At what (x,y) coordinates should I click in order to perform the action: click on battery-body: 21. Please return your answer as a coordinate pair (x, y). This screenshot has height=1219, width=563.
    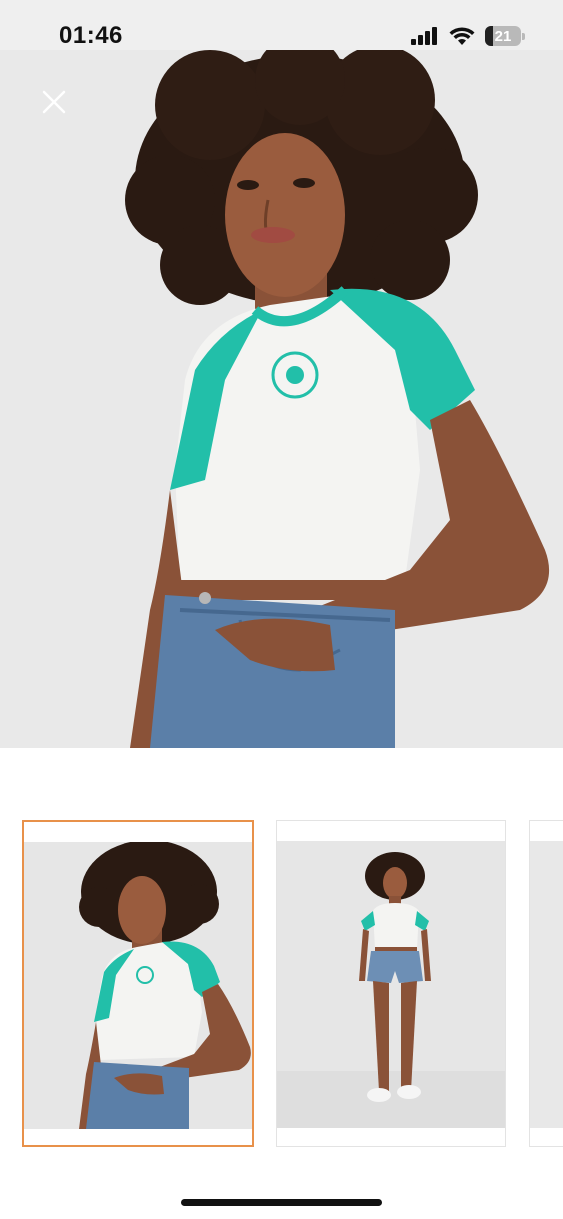
    Looking at the image, I should click on (503, 36).